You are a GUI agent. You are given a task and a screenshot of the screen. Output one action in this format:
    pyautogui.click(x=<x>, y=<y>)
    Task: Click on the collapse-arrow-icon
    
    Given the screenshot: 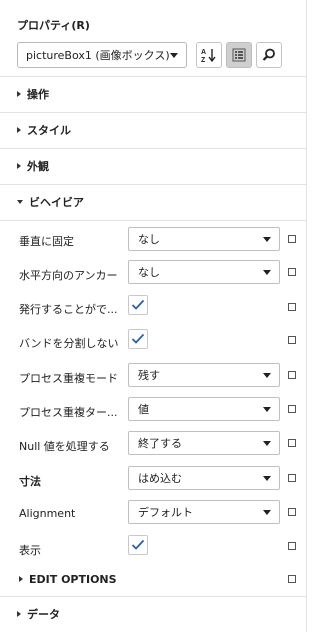 What is the action you would take?
    pyautogui.click(x=20, y=202)
    